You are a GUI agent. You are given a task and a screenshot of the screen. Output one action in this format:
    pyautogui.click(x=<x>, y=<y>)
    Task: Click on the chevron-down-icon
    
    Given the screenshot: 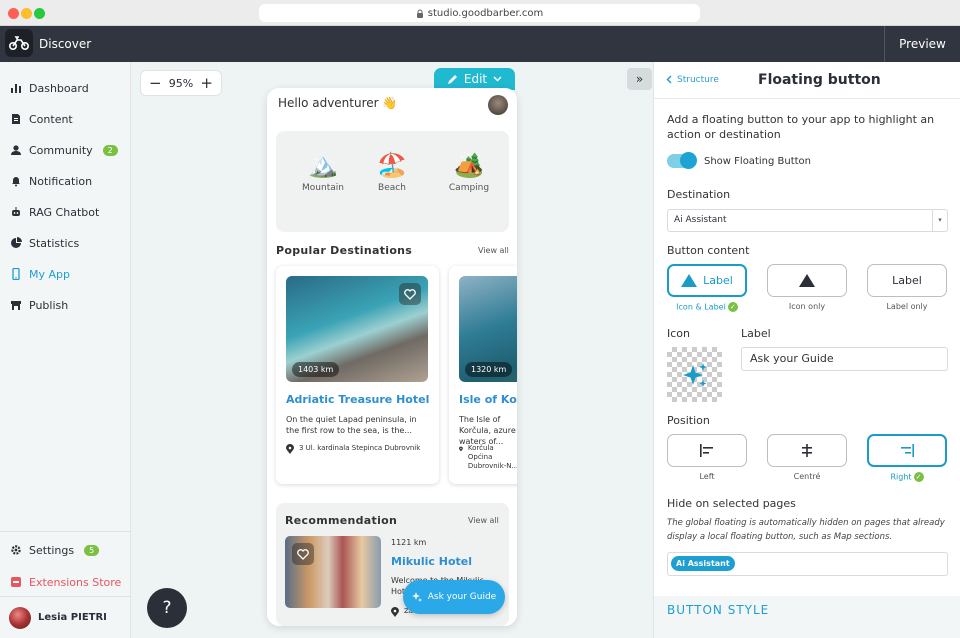 What is the action you would take?
    pyautogui.click(x=497, y=79)
    